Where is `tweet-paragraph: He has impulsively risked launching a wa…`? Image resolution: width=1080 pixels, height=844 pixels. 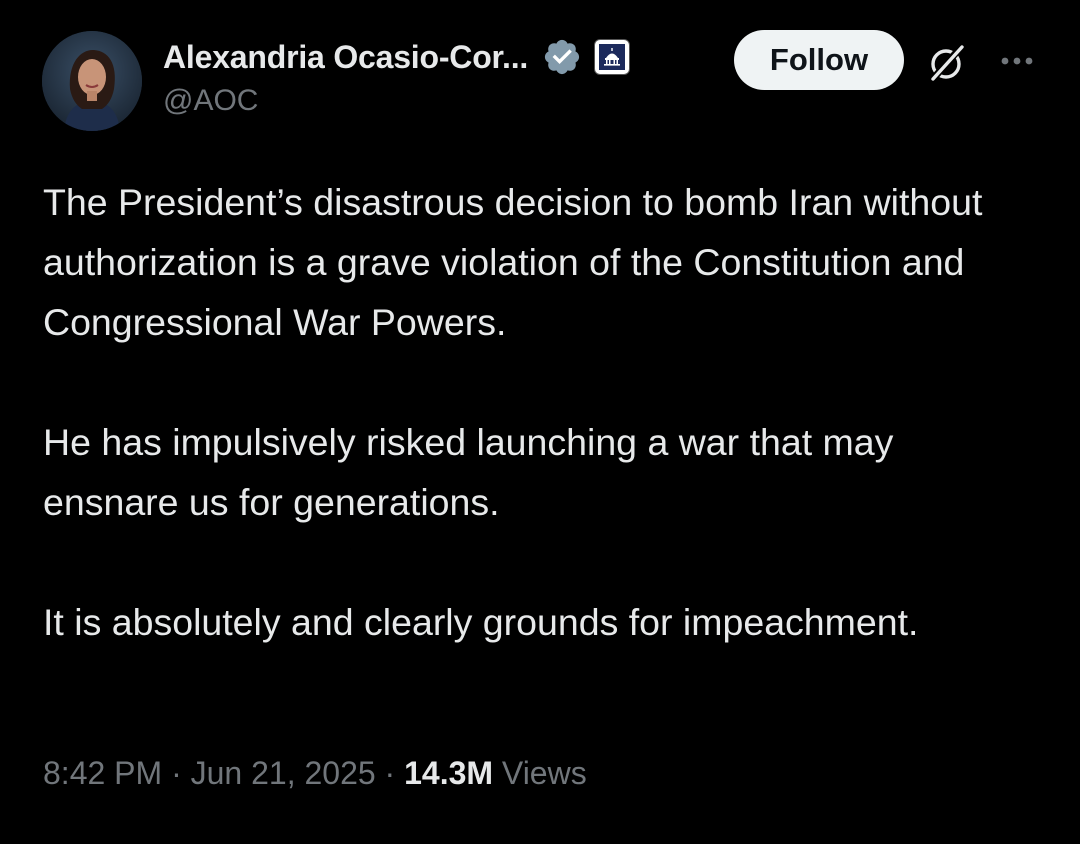 tweet-paragraph: He has impulsively risked launching a wa… is located at coordinates (468, 472).